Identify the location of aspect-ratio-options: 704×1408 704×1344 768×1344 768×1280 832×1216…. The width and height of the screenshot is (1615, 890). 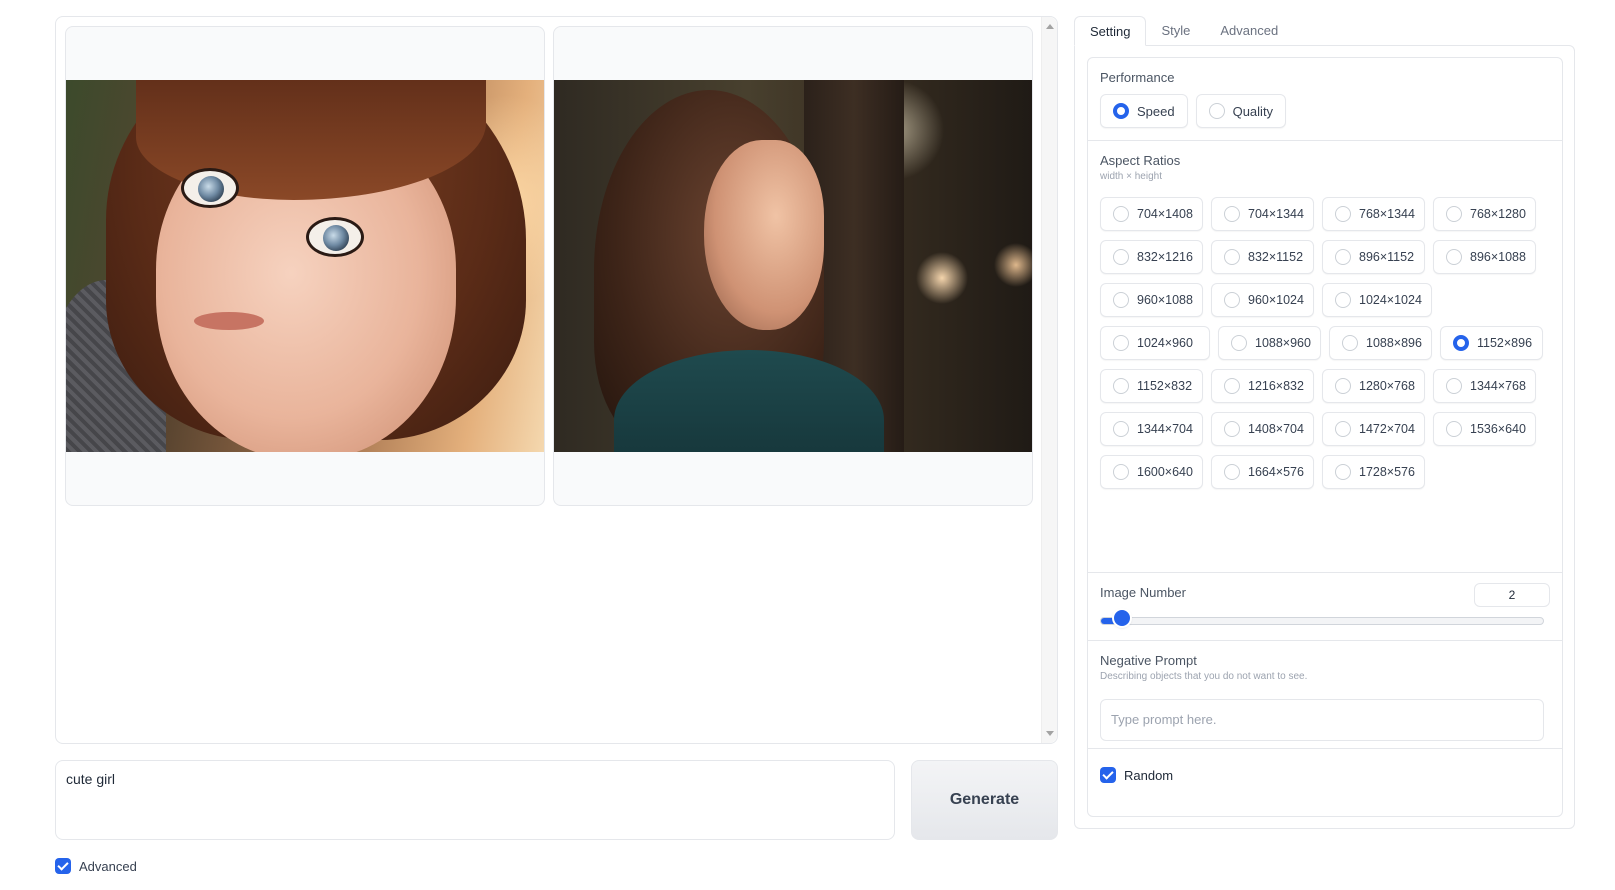
(1328, 347).